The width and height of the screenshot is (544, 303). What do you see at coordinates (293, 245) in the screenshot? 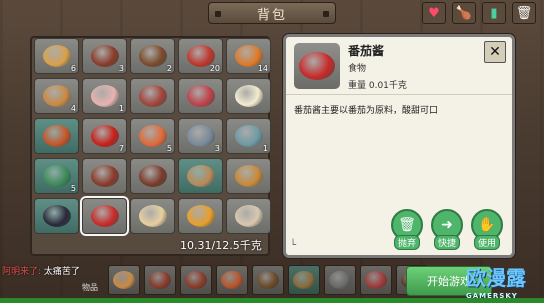
I see `corner-decoration-icon: └` at bounding box center [293, 245].